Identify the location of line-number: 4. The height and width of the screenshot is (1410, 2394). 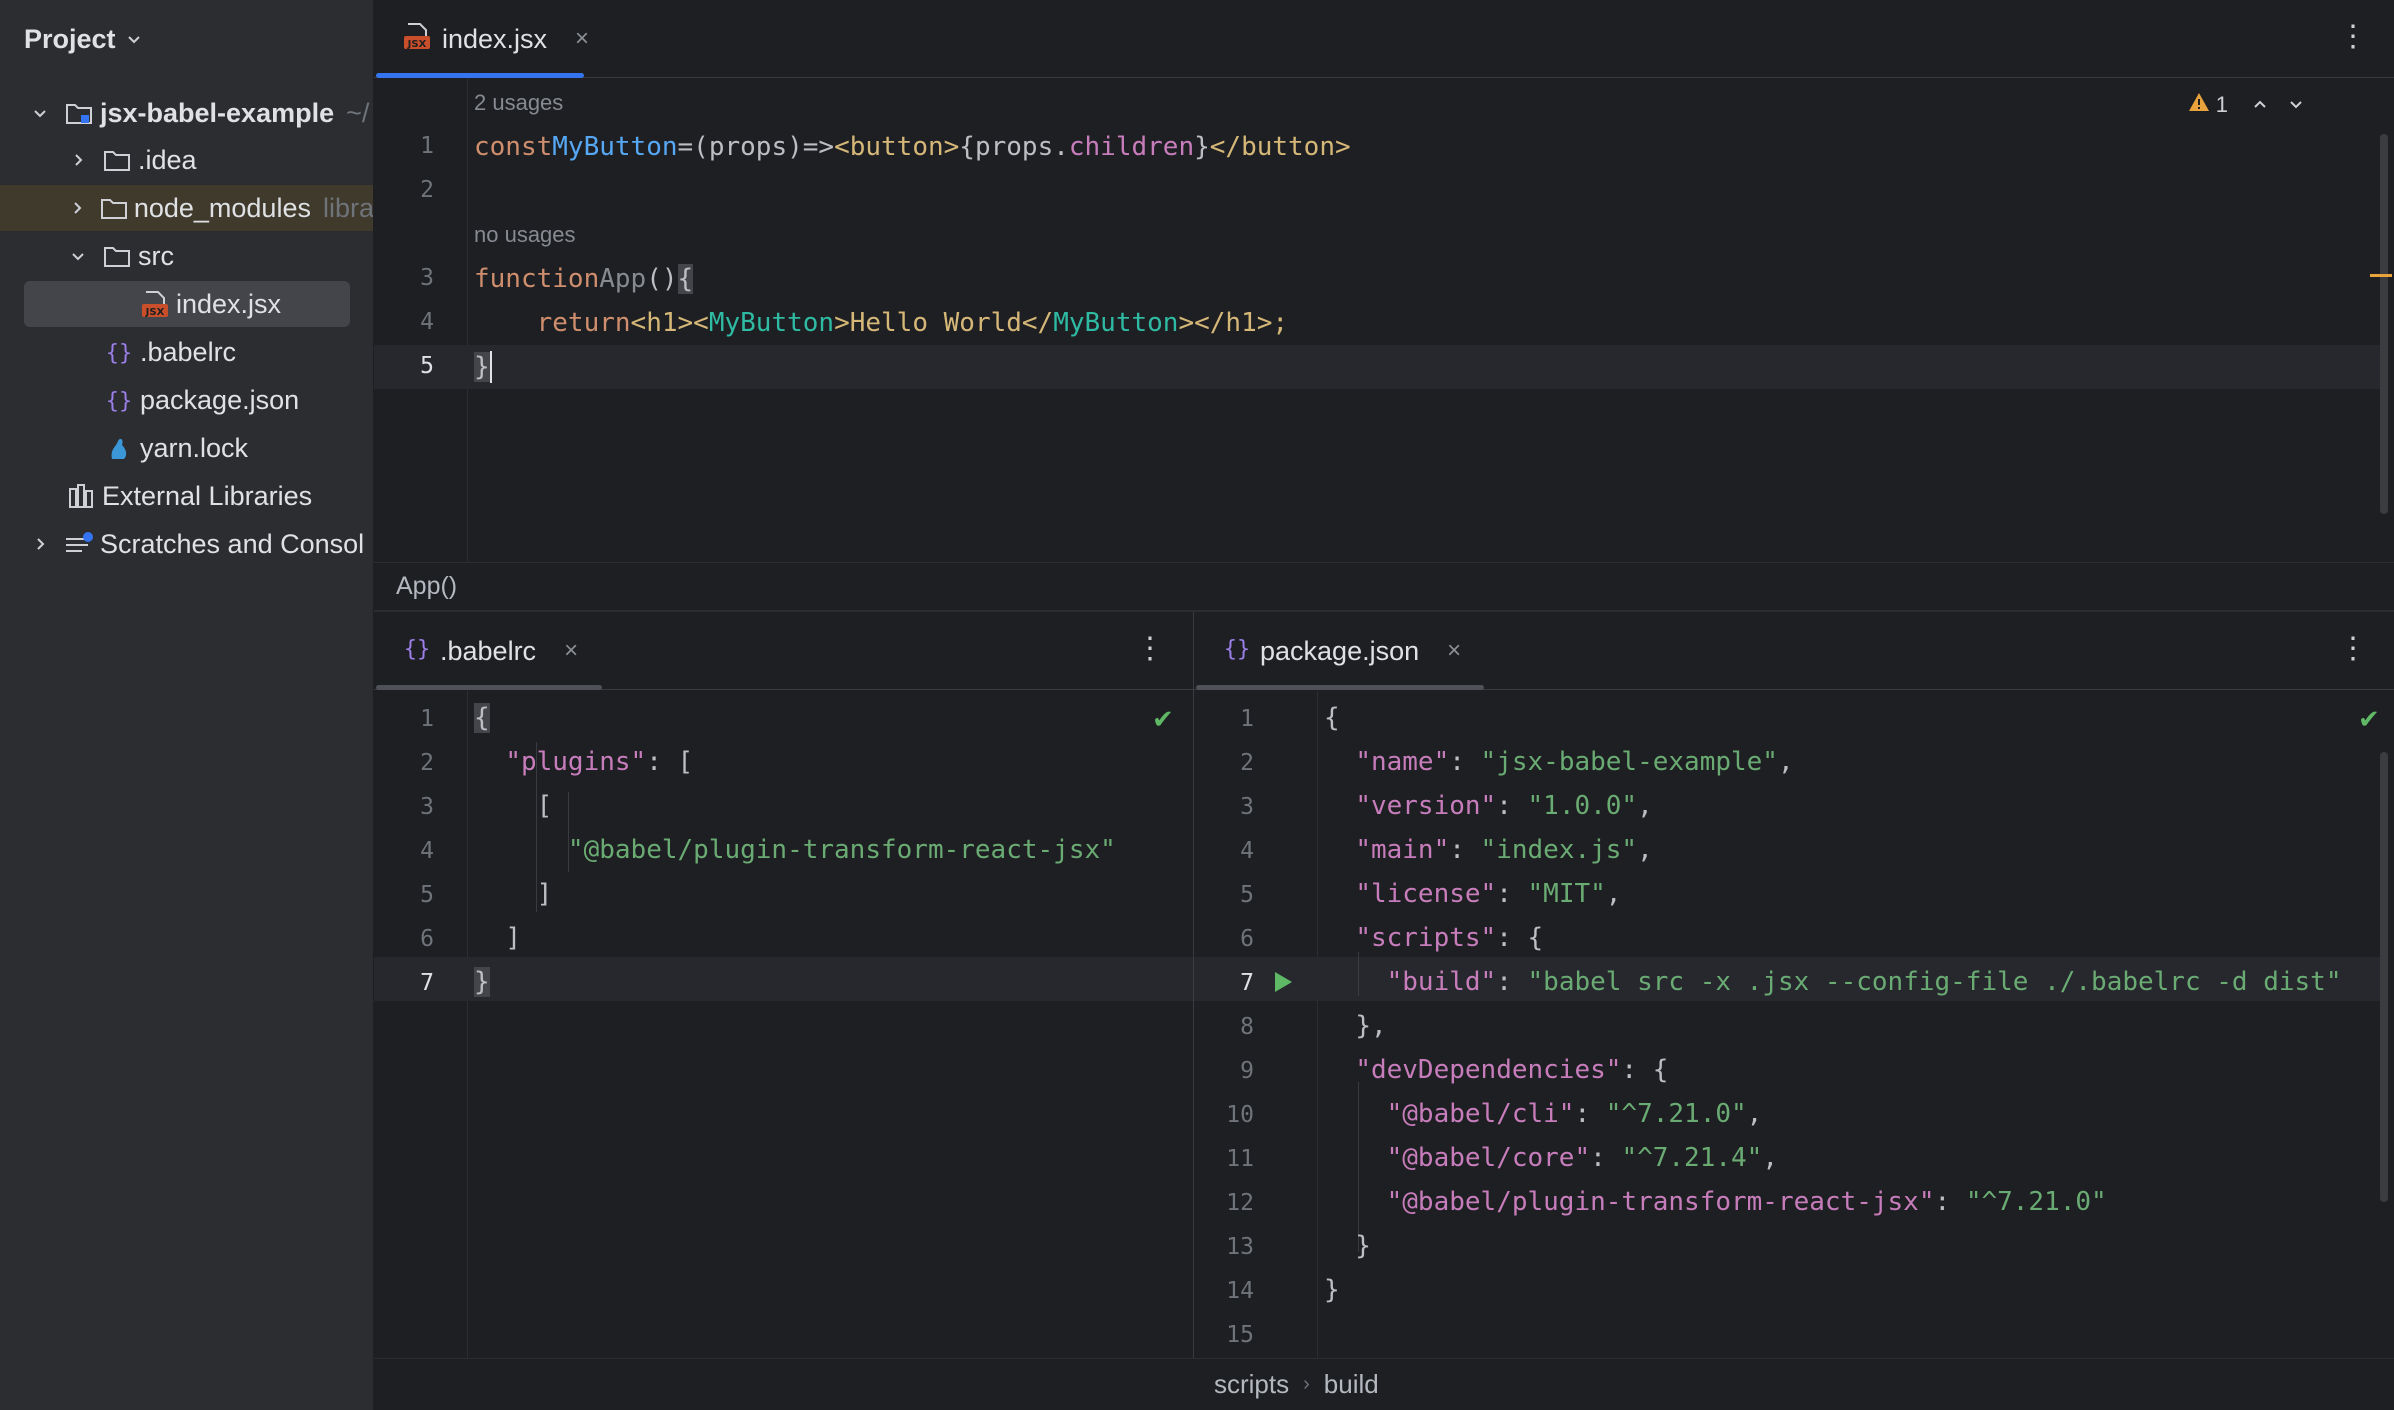
(1247, 851).